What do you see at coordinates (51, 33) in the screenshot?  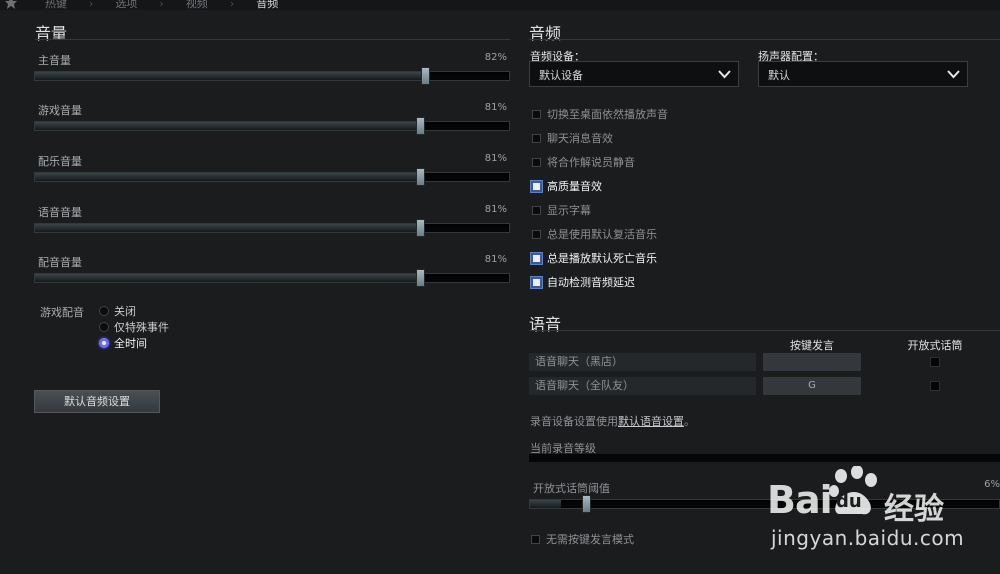 I see `volume-section-title: 音量` at bounding box center [51, 33].